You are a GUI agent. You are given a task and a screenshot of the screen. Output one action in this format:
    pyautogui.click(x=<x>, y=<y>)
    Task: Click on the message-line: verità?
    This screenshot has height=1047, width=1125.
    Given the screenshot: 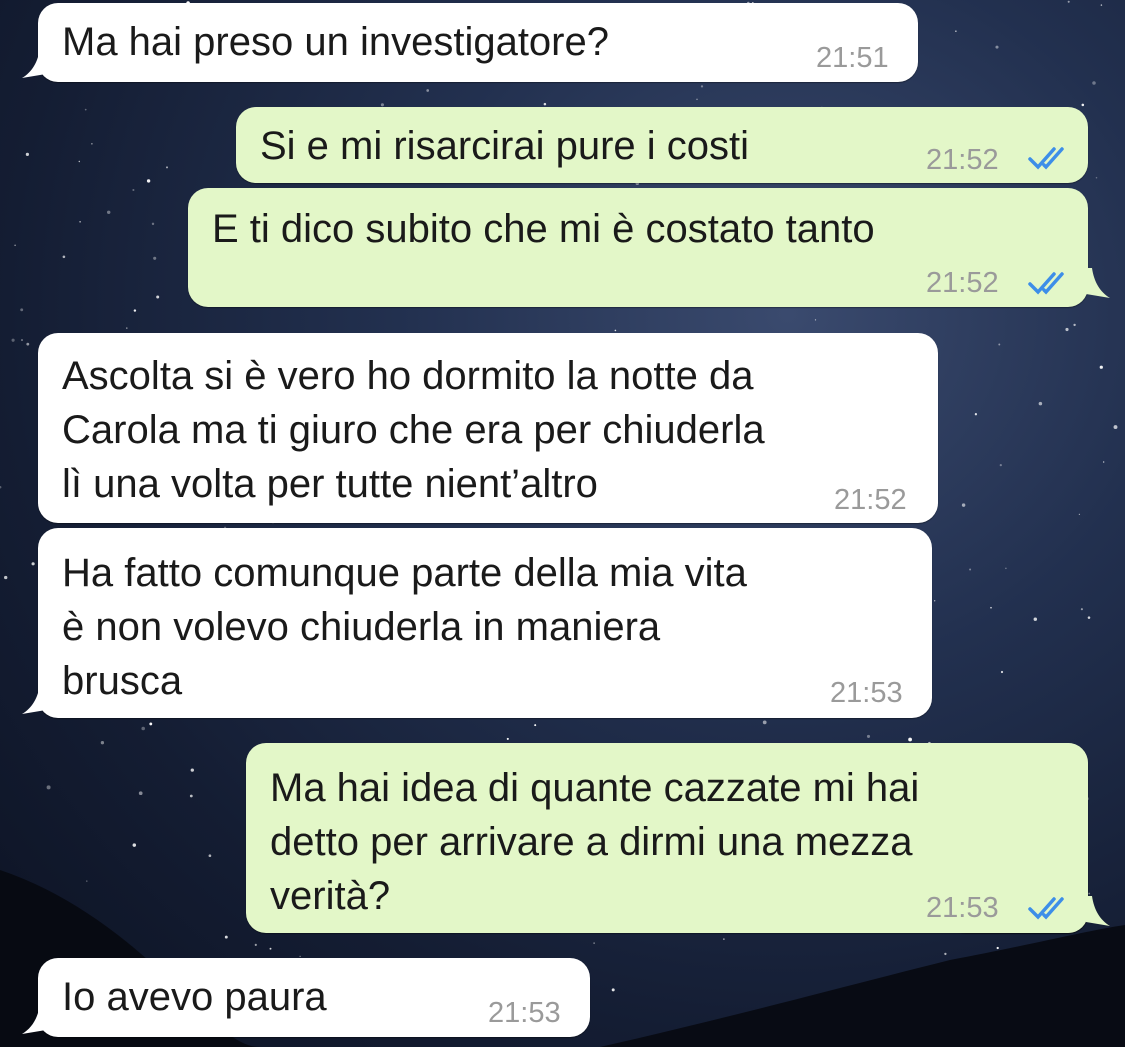 What is the action you would take?
    pyautogui.click(x=330, y=896)
    